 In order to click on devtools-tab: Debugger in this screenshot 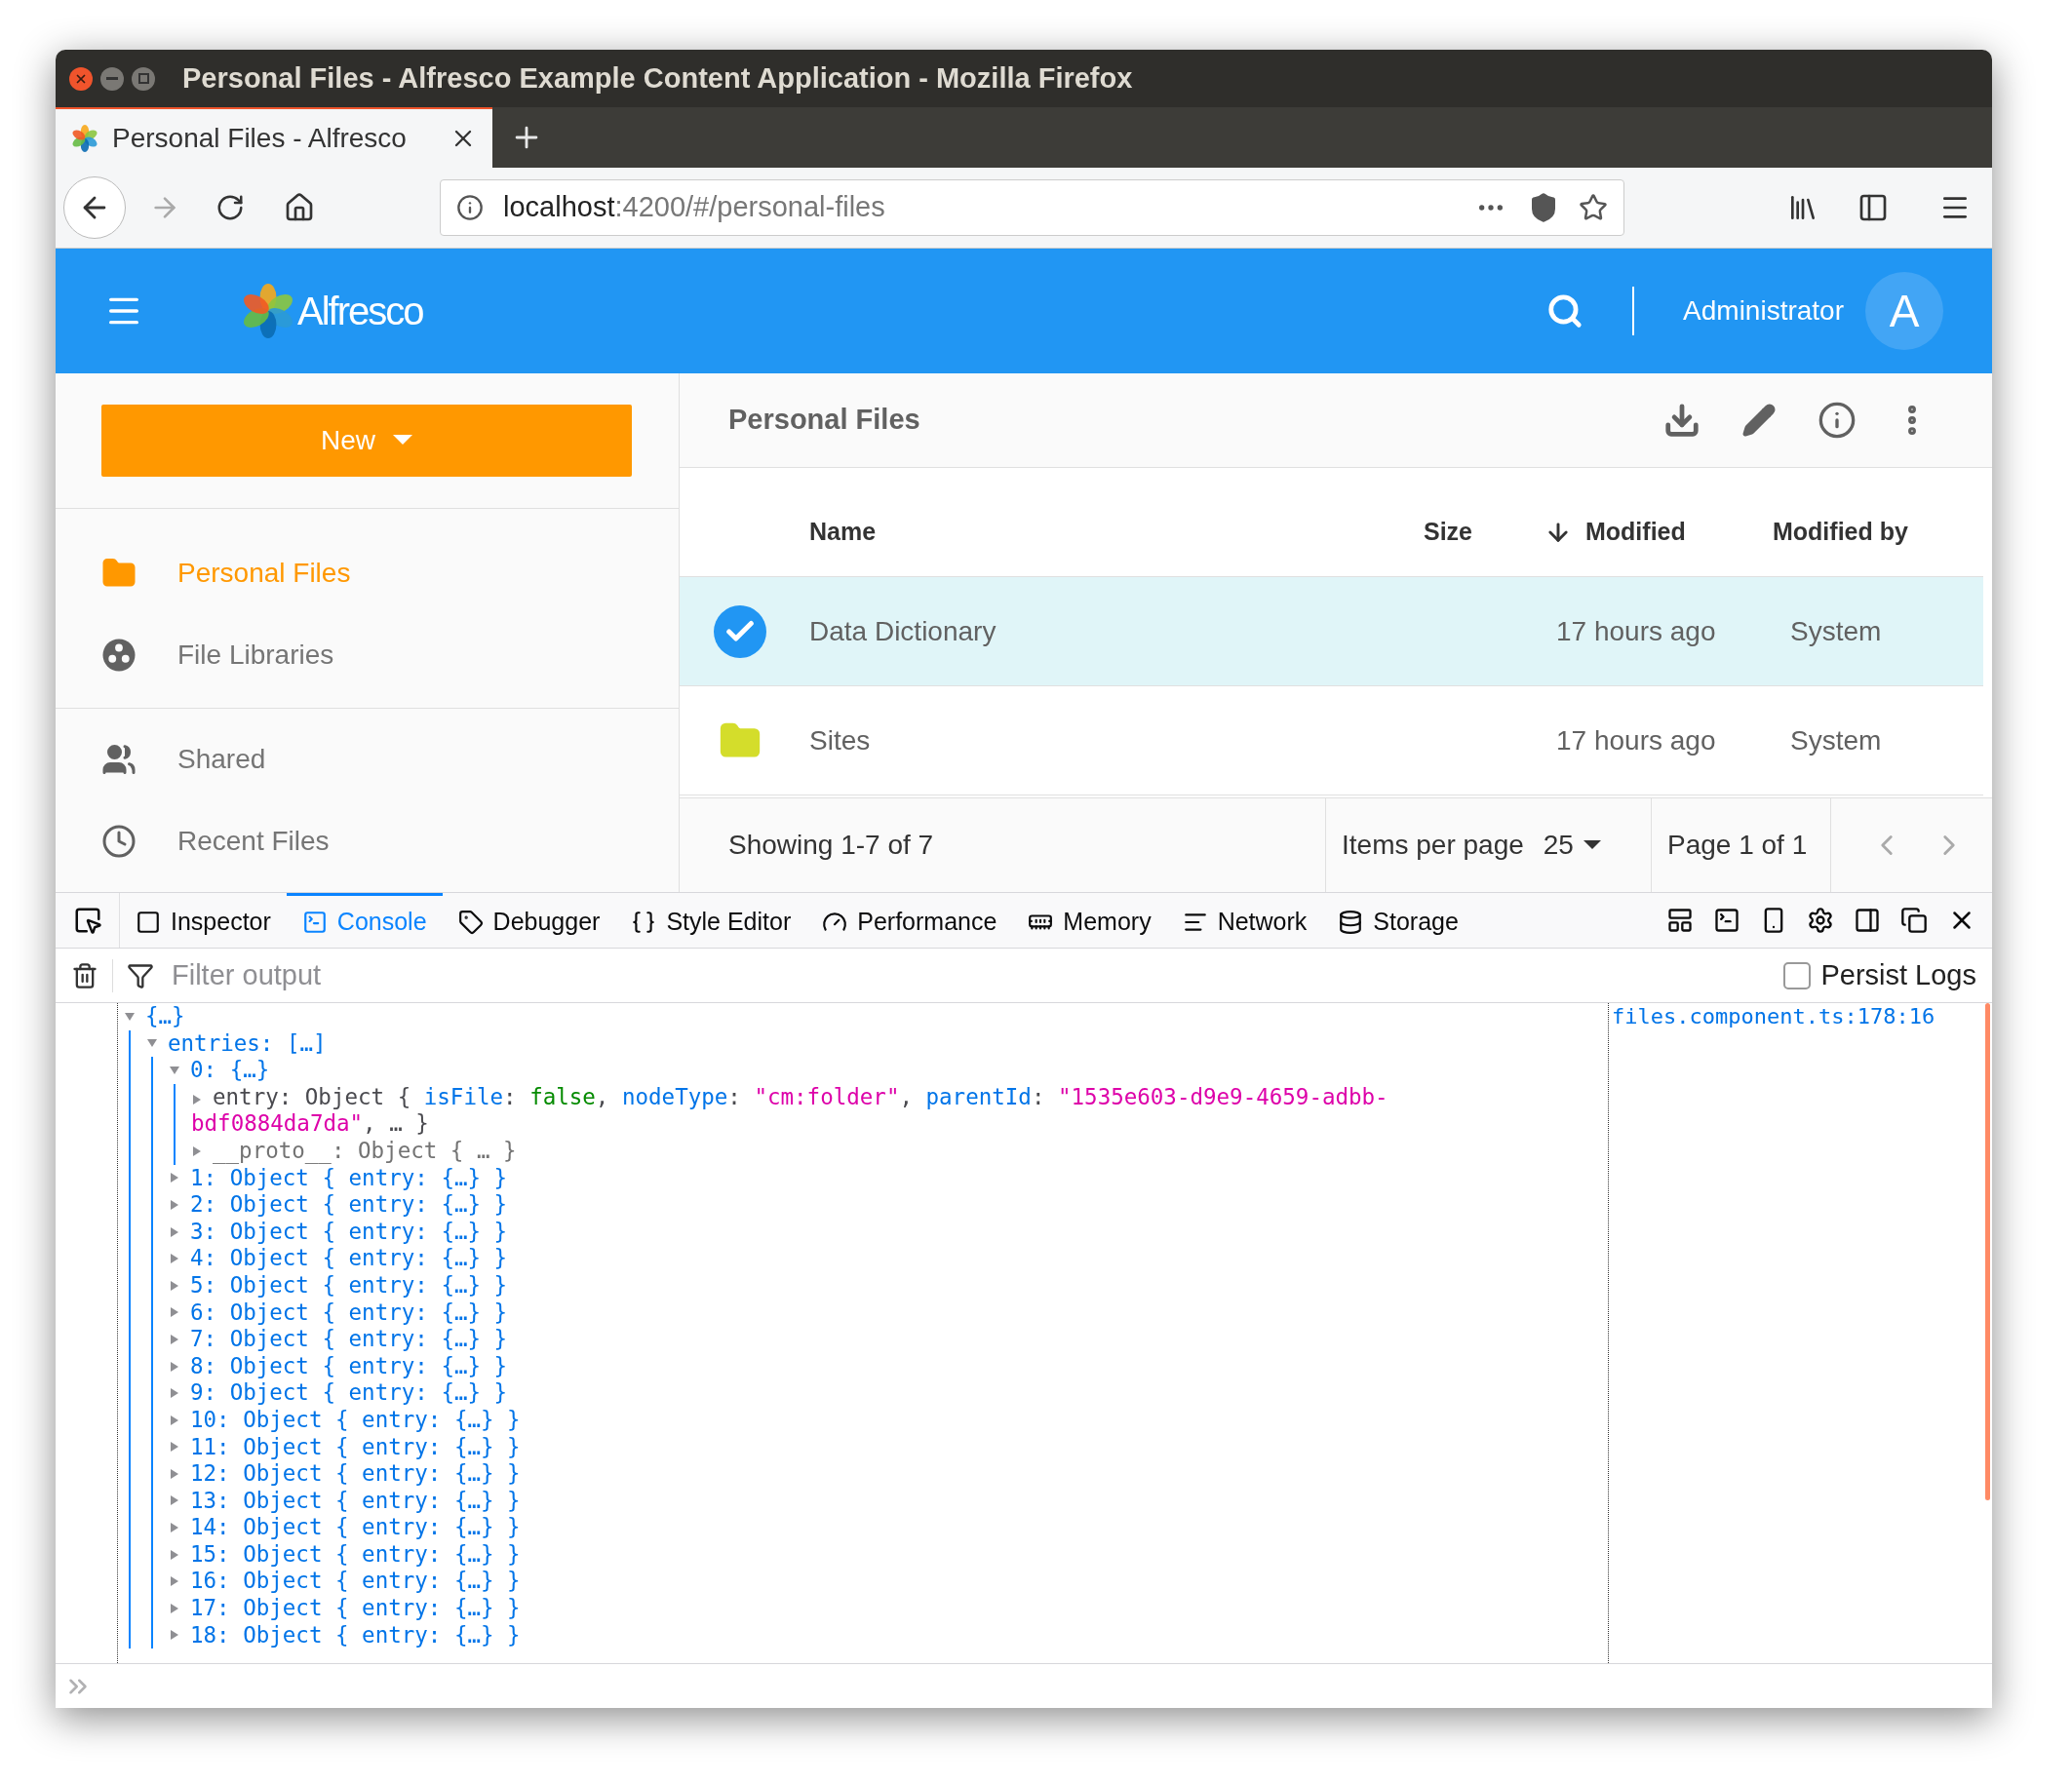, I will do `click(529, 920)`.